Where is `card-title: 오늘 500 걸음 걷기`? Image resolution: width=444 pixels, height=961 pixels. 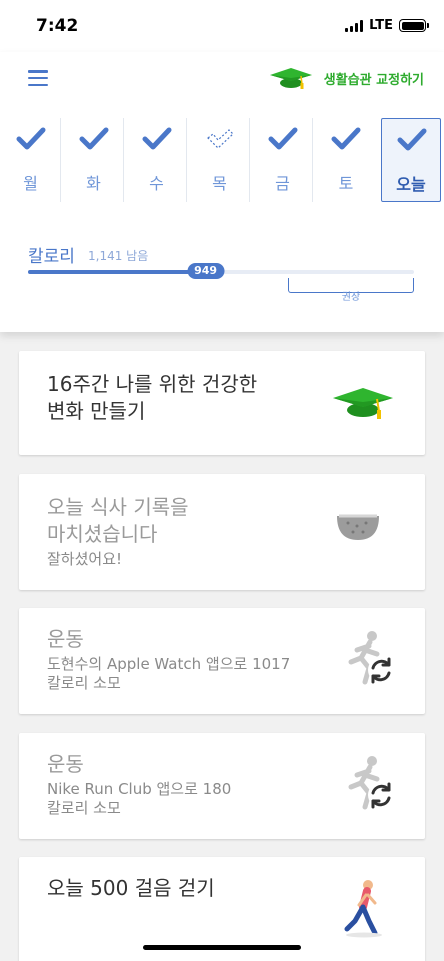 card-title: 오늘 500 걸음 걷기 is located at coordinates (131, 888).